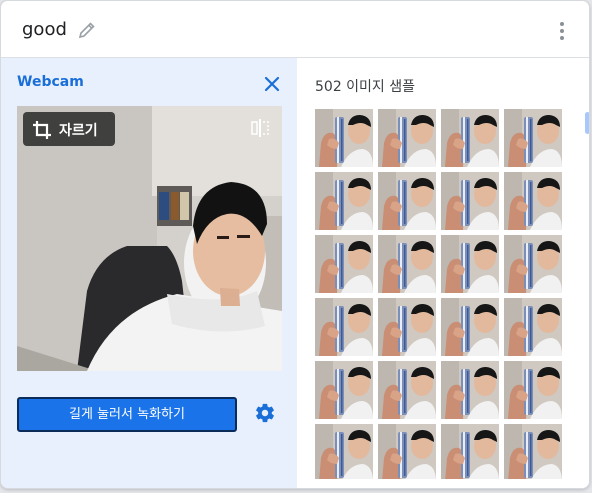 The width and height of the screenshot is (592, 493). What do you see at coordinates (87, 30) in the screenshot?
I see `pencil-icon` at bounding box center [87, 30].